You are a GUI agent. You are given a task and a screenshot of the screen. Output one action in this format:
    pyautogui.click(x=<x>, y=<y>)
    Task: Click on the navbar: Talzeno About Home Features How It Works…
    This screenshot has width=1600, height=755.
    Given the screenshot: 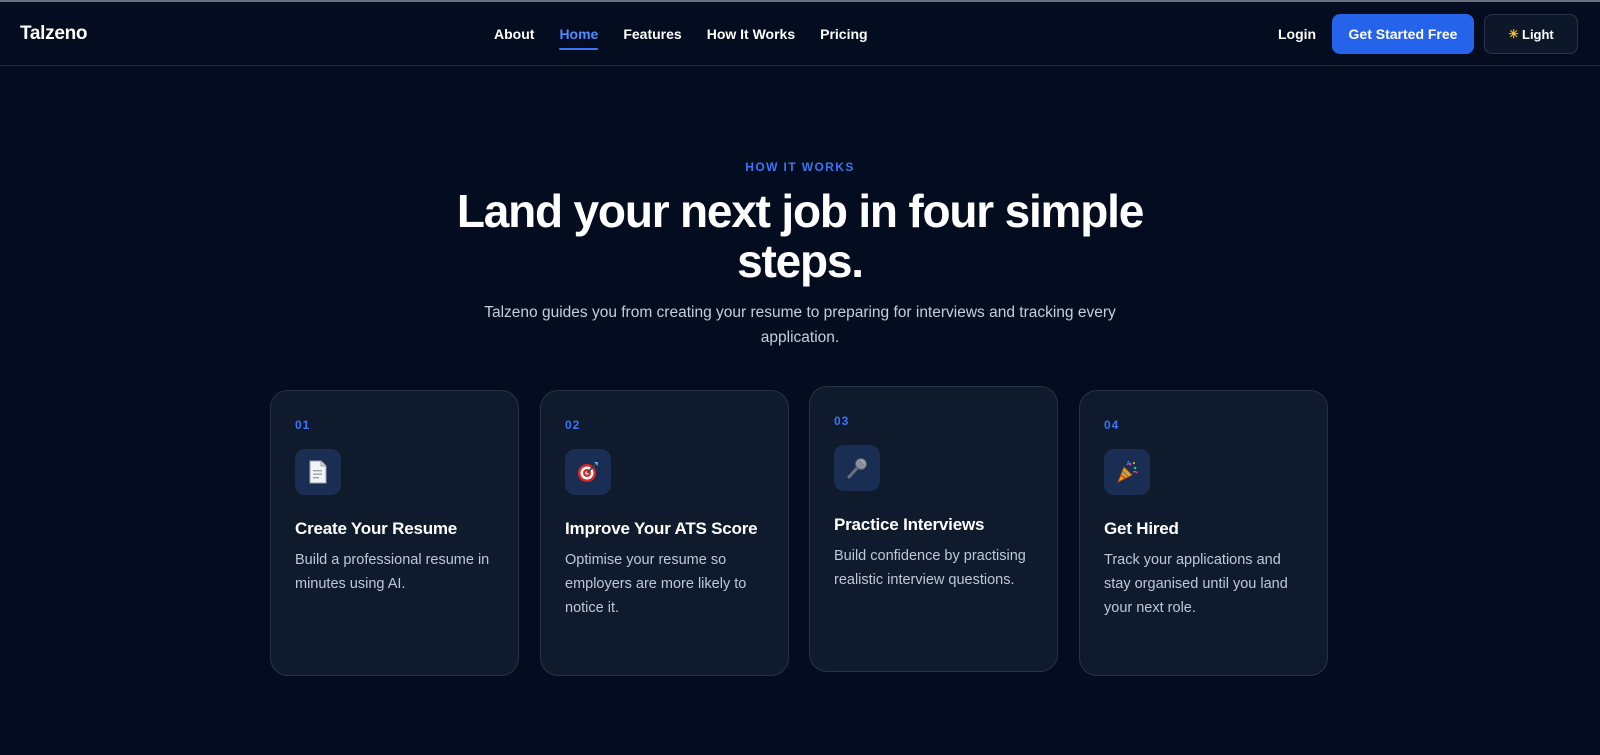 What is the action you would take?
    pyautogui.click(x=800, y=34)
    